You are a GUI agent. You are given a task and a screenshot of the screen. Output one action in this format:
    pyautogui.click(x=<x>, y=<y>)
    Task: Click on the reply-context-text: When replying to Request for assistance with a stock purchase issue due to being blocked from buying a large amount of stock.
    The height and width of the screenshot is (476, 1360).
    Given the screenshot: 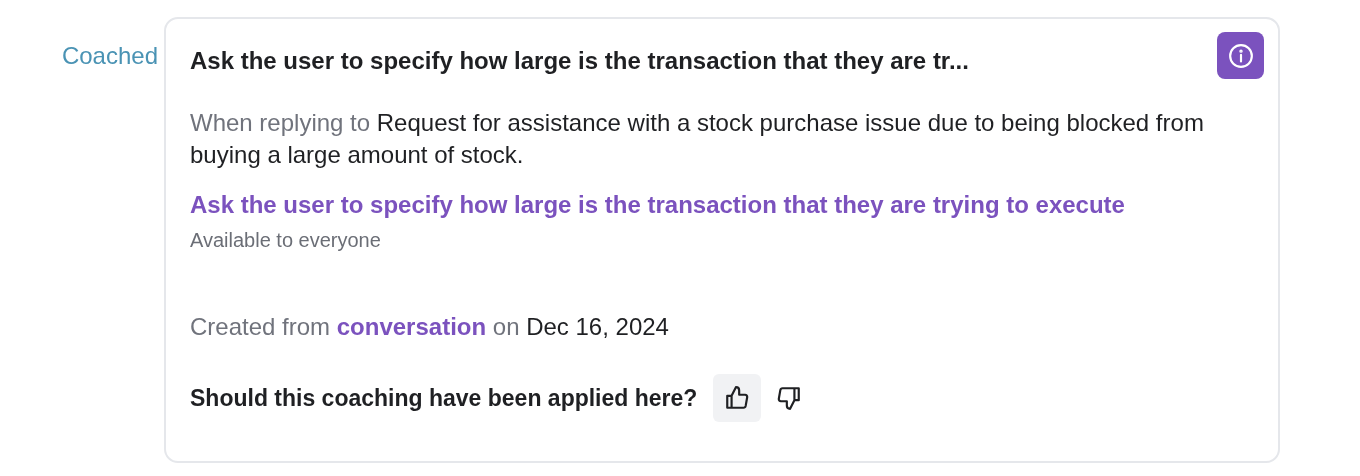 What is the action you would take?
    pyautogui.click(x=697, y=139)
    